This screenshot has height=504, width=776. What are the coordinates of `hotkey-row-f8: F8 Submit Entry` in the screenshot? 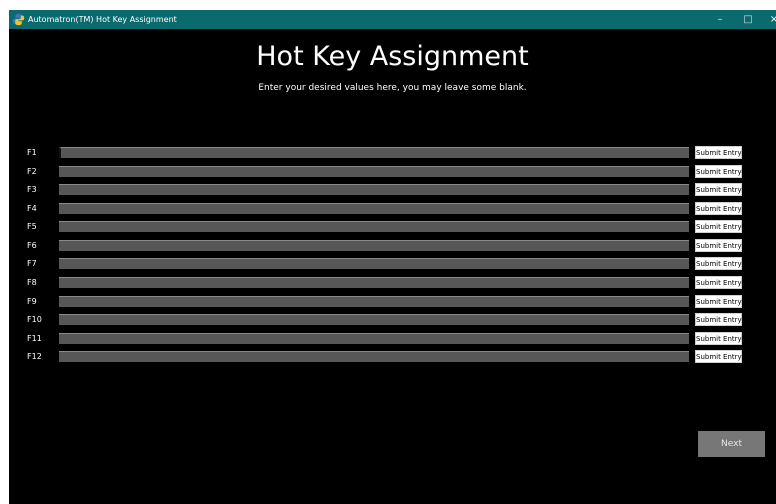 It's located at (392, 283).